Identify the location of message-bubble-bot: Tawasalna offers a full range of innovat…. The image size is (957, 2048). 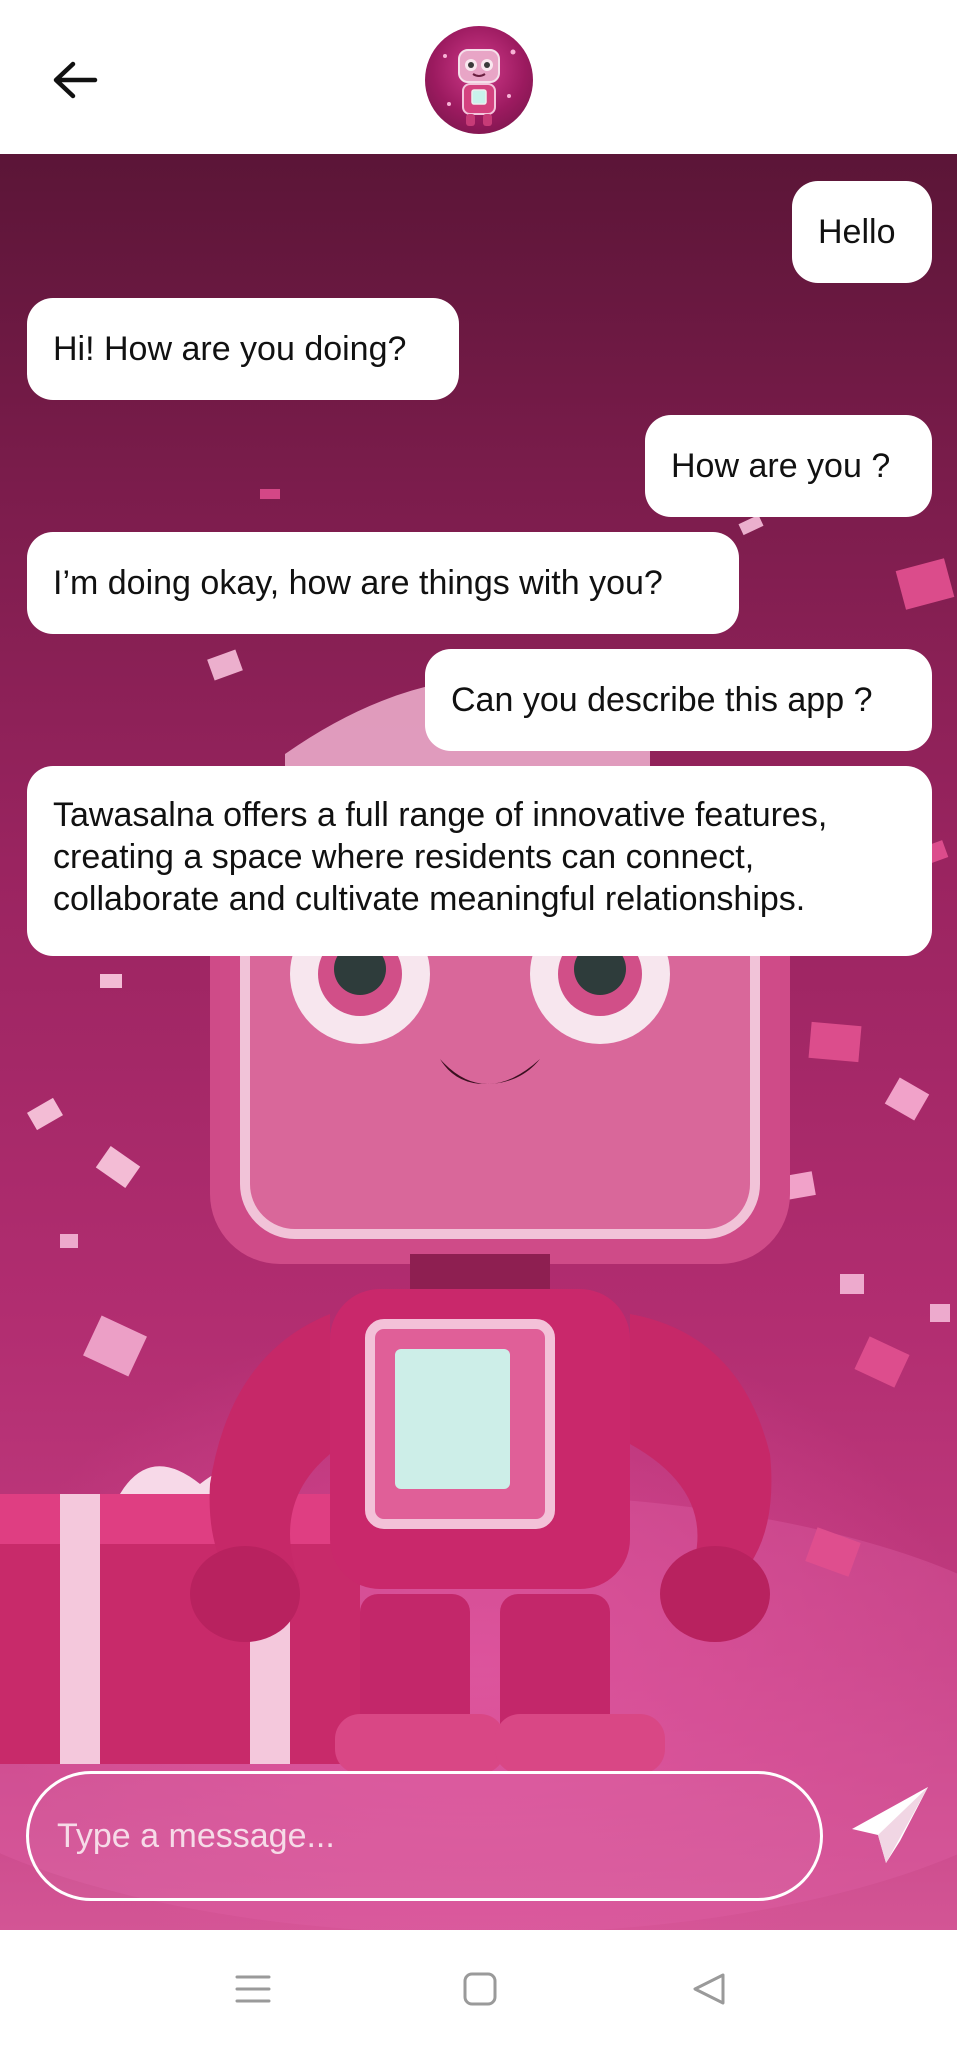
(479, 861).